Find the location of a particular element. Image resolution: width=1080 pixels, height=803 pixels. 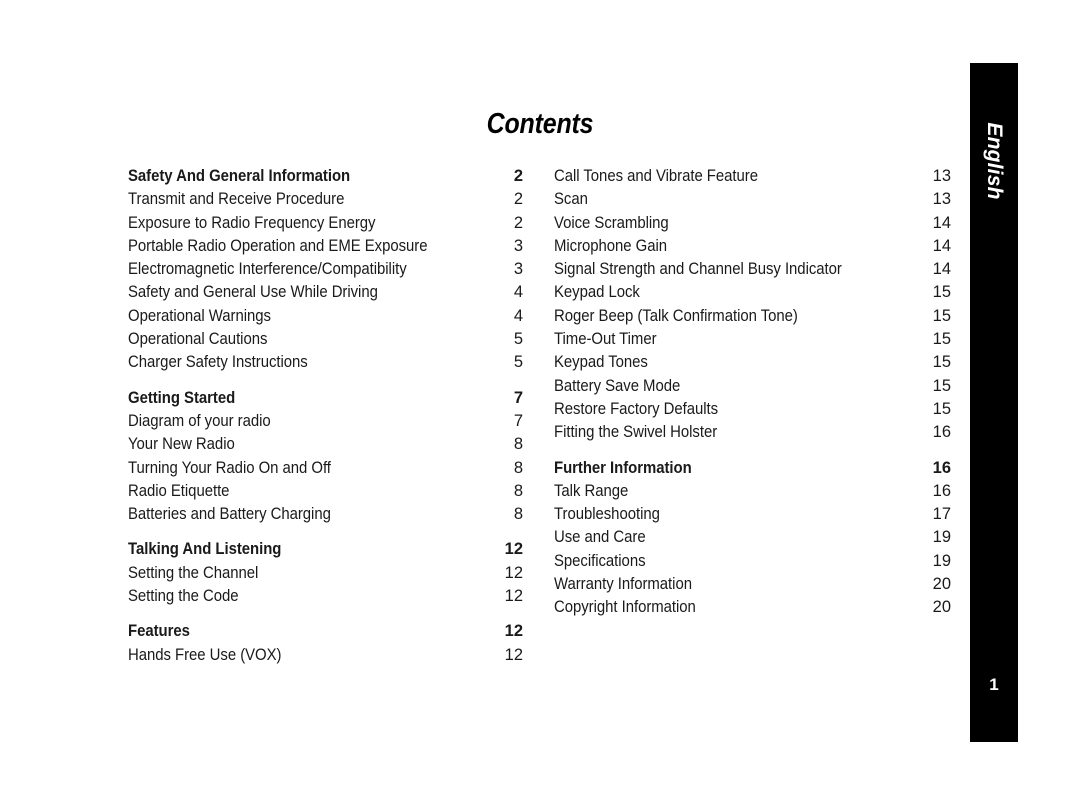

toc-section-row: Talking And Listening 12 is located at coordinates (325, 549).